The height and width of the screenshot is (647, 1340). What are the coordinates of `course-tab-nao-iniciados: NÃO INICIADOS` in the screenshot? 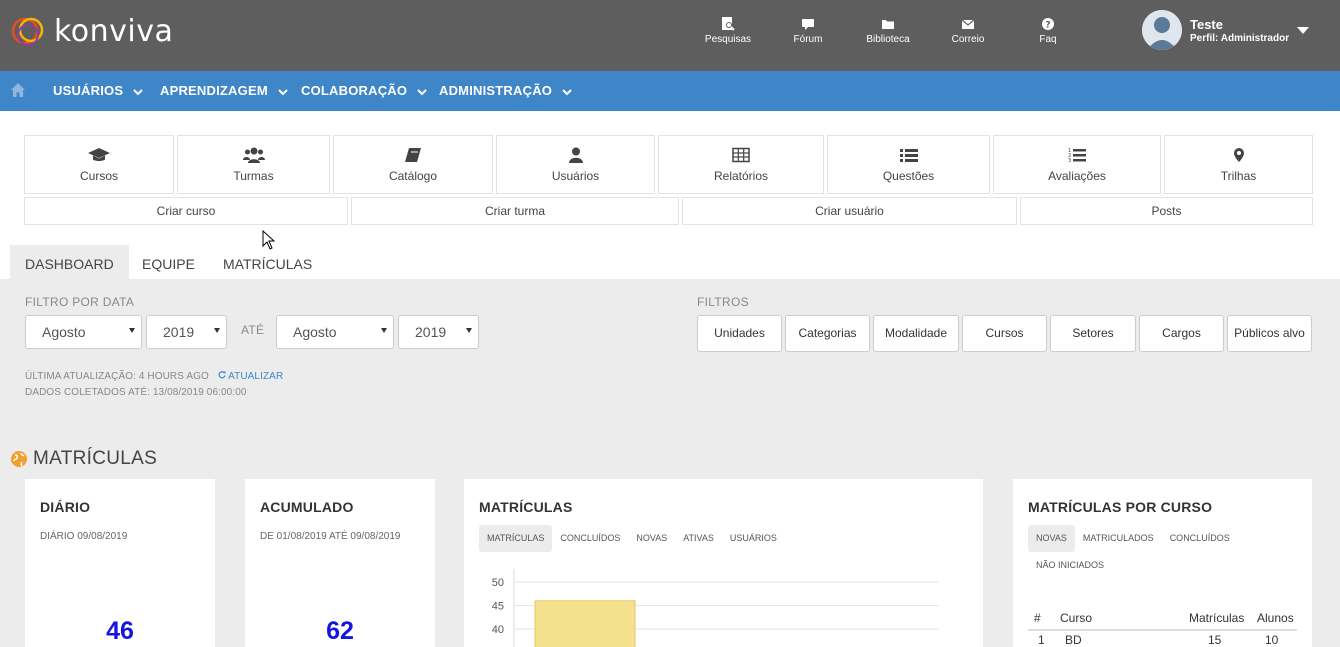 It's located at (1070, 565).